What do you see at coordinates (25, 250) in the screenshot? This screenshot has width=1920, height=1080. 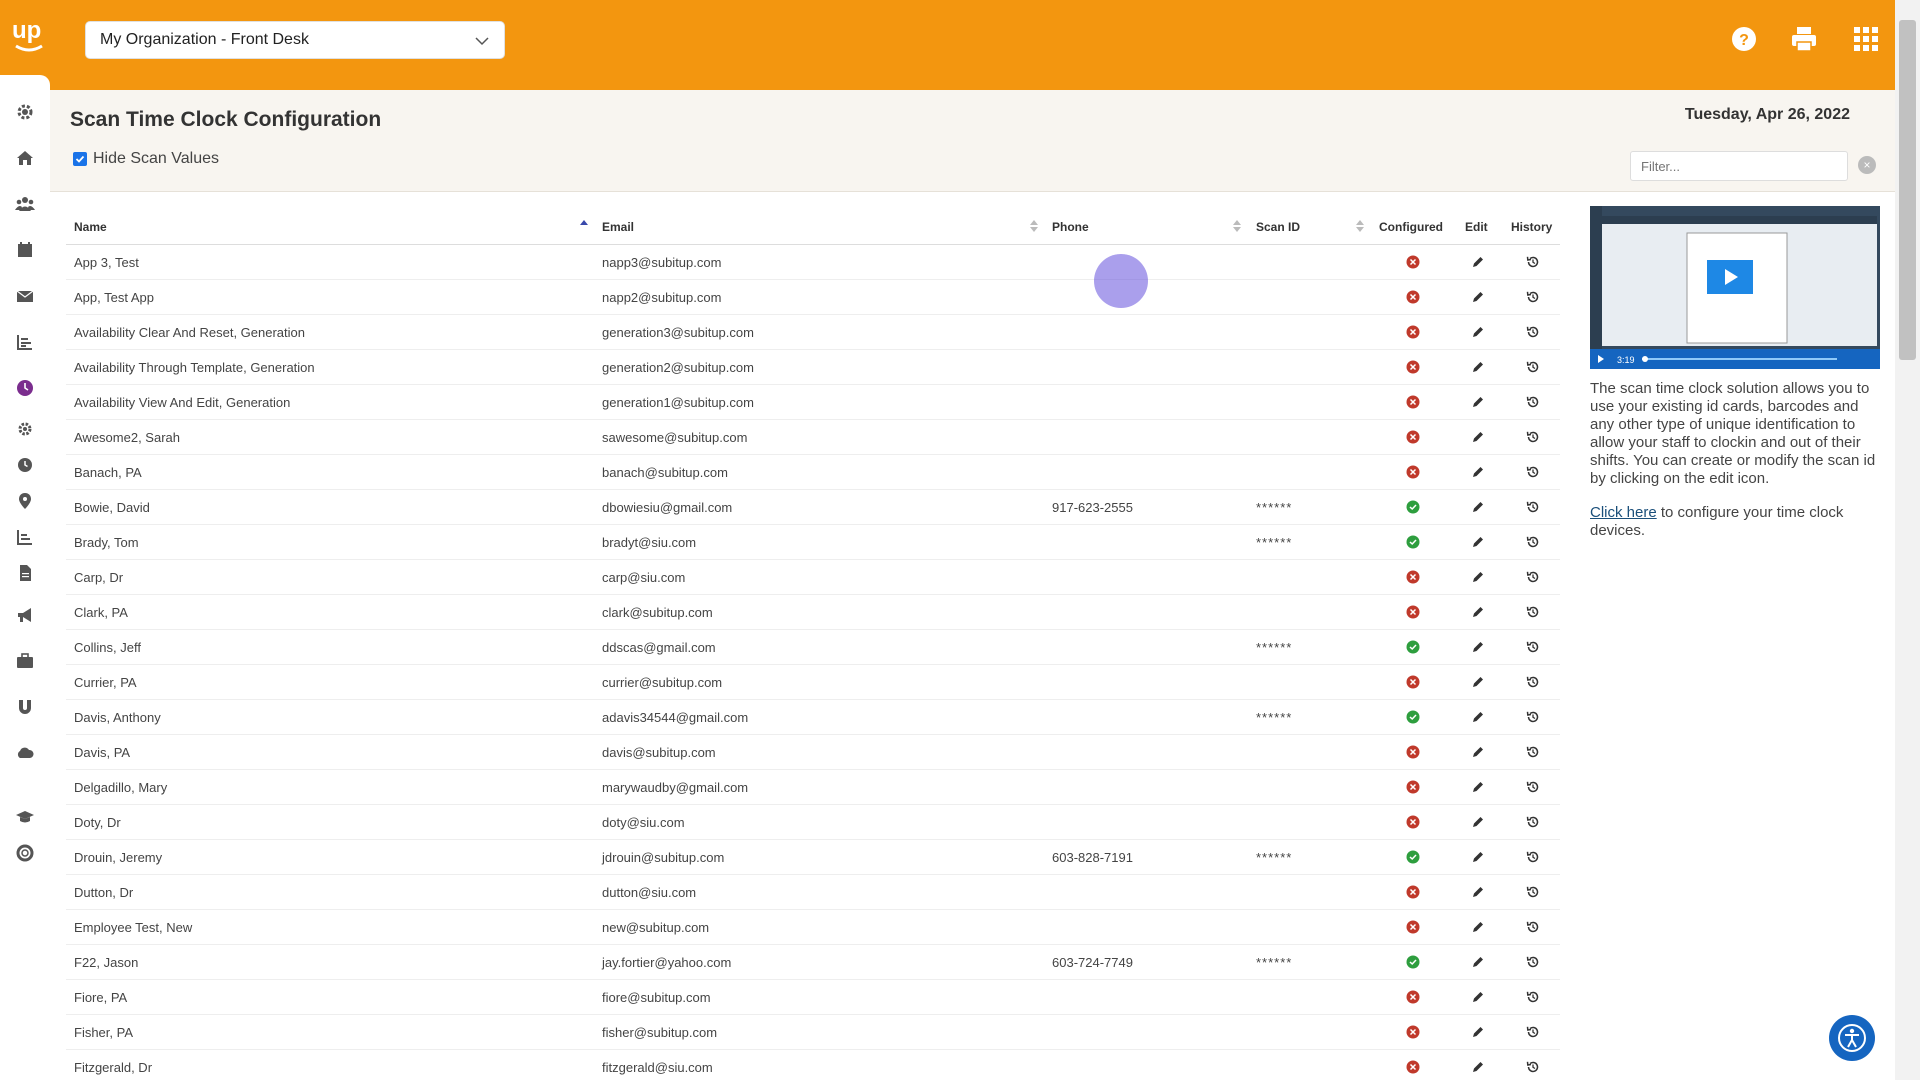 I see `calendar-icon` at bounding box center [25, 250].